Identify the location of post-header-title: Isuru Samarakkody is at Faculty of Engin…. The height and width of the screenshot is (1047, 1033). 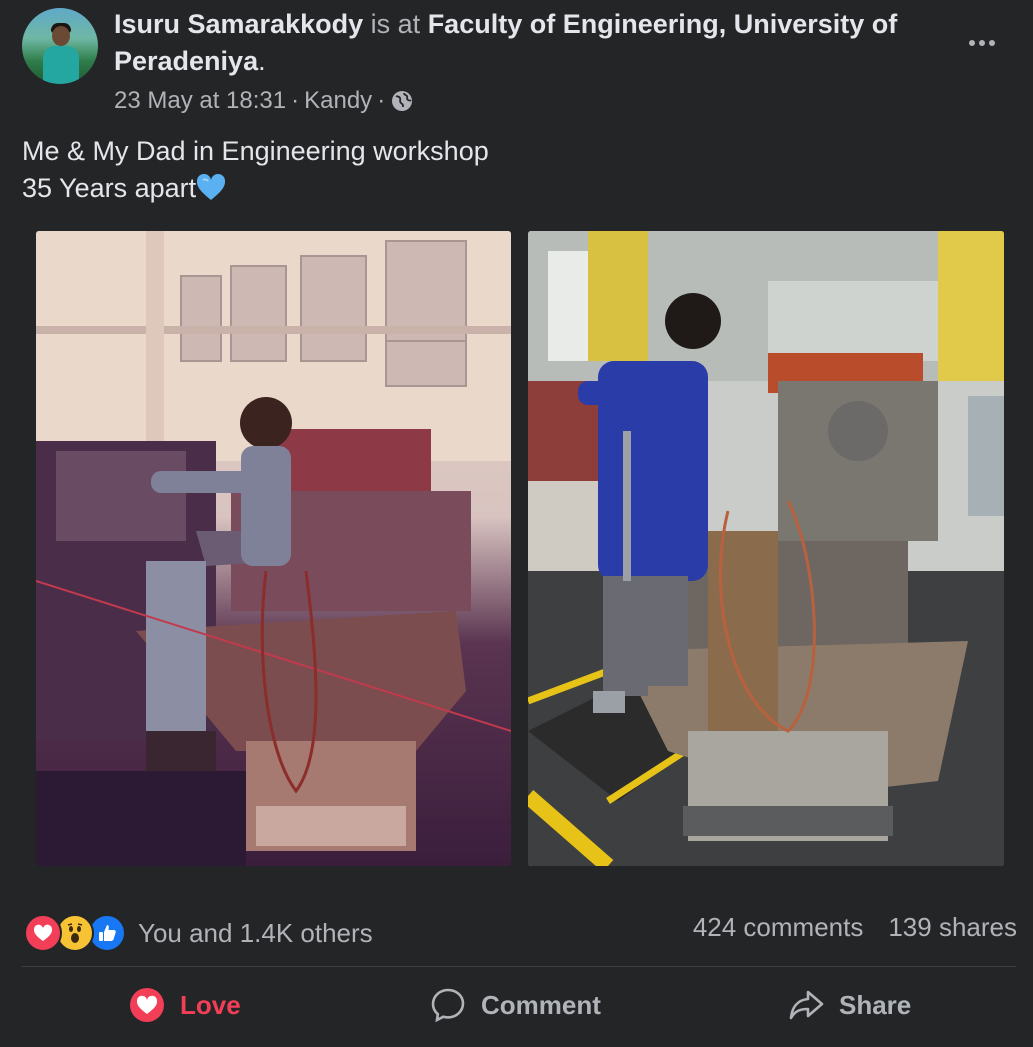
(524, 43).